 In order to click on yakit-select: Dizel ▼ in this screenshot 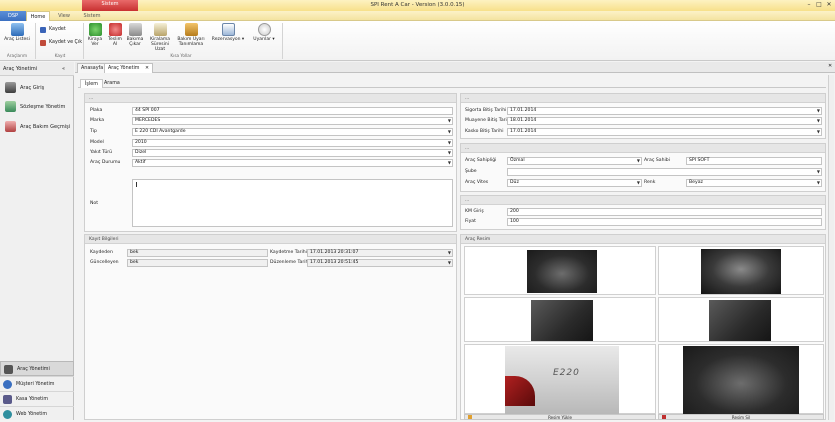, I will do `click(292, 153)`.